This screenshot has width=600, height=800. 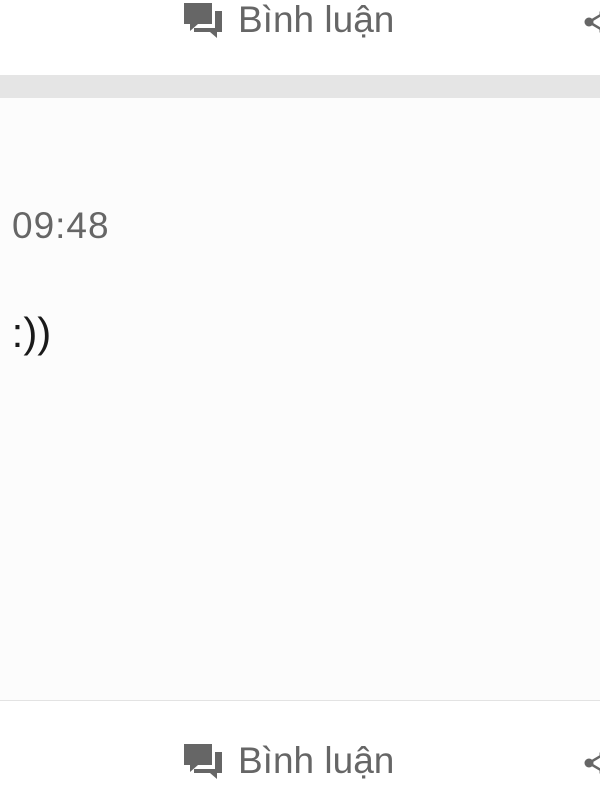 I want to click on post-action-bar-top: Bình luận, so click(x=300, y=26).